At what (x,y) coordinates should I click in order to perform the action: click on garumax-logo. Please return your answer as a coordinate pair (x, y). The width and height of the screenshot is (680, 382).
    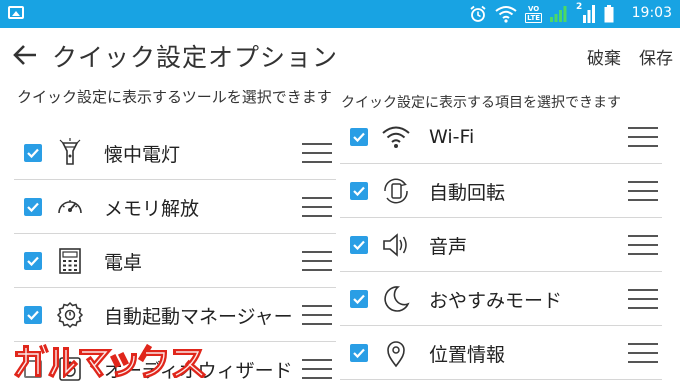
    Looking at the image, I should click on (110, 361).